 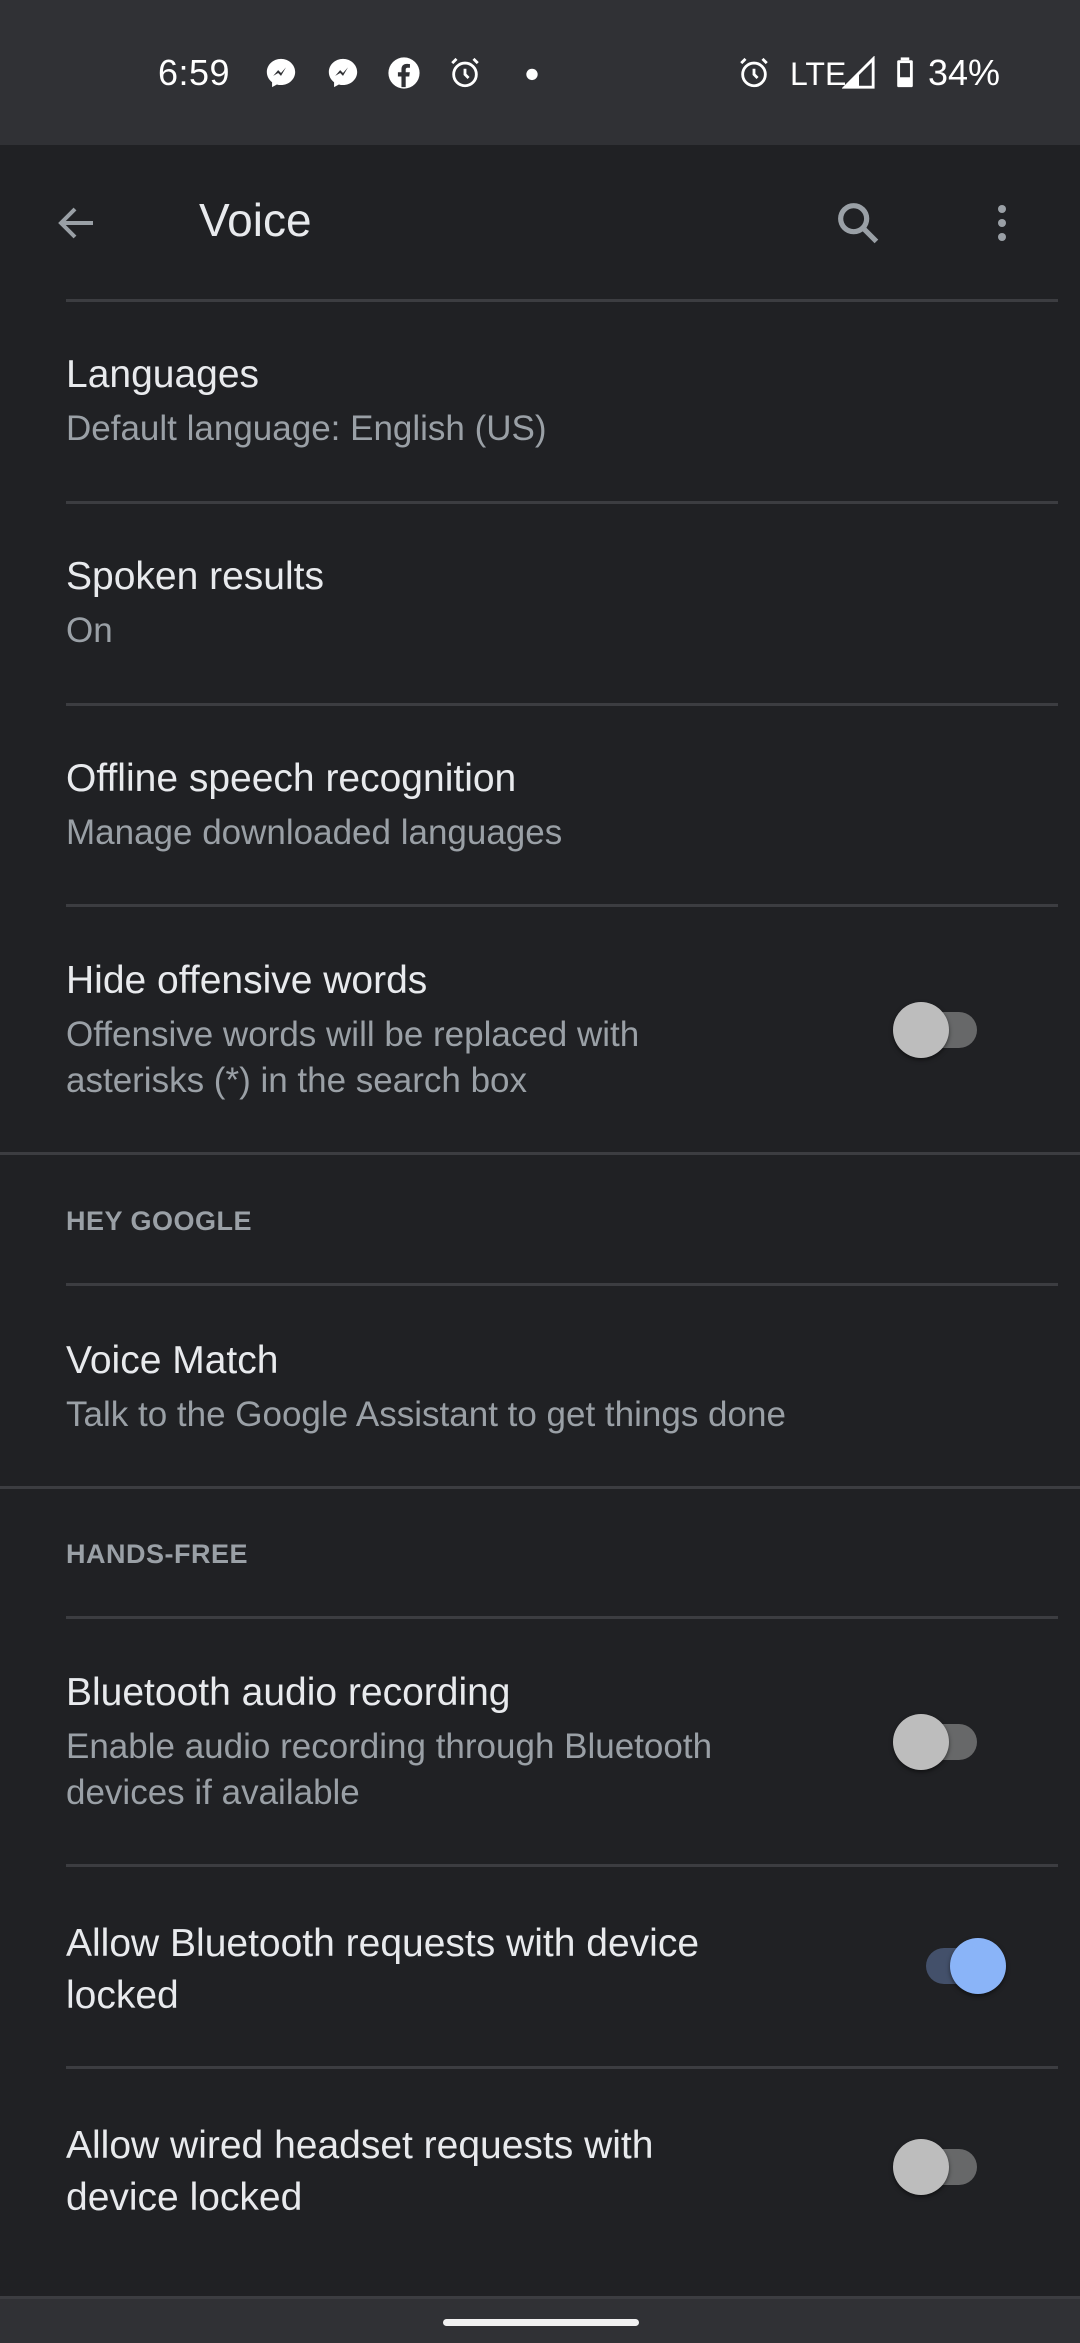 I want to click on search-button, so click(x=858, y=223).